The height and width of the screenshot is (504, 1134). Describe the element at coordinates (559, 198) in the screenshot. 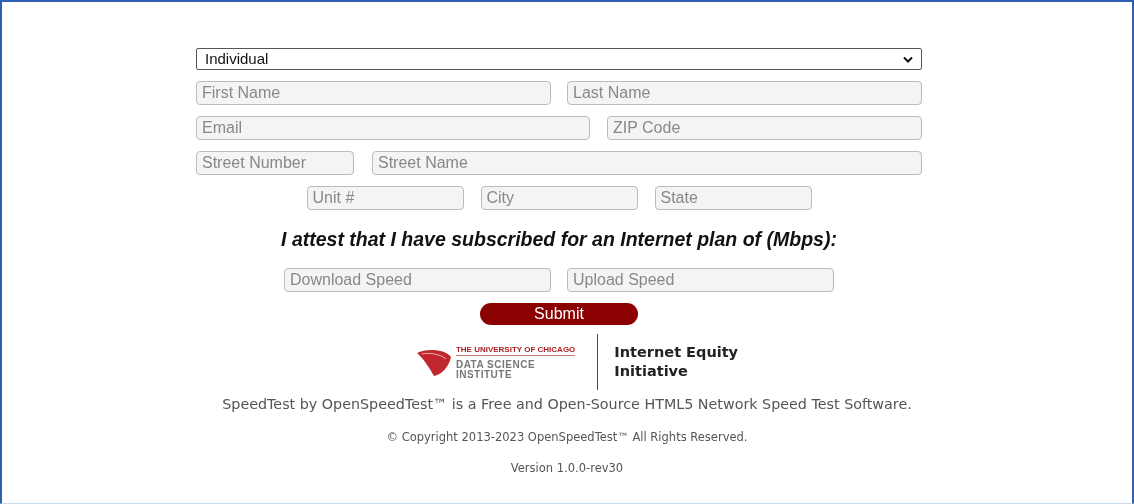

I see `input-field: City` at that location.